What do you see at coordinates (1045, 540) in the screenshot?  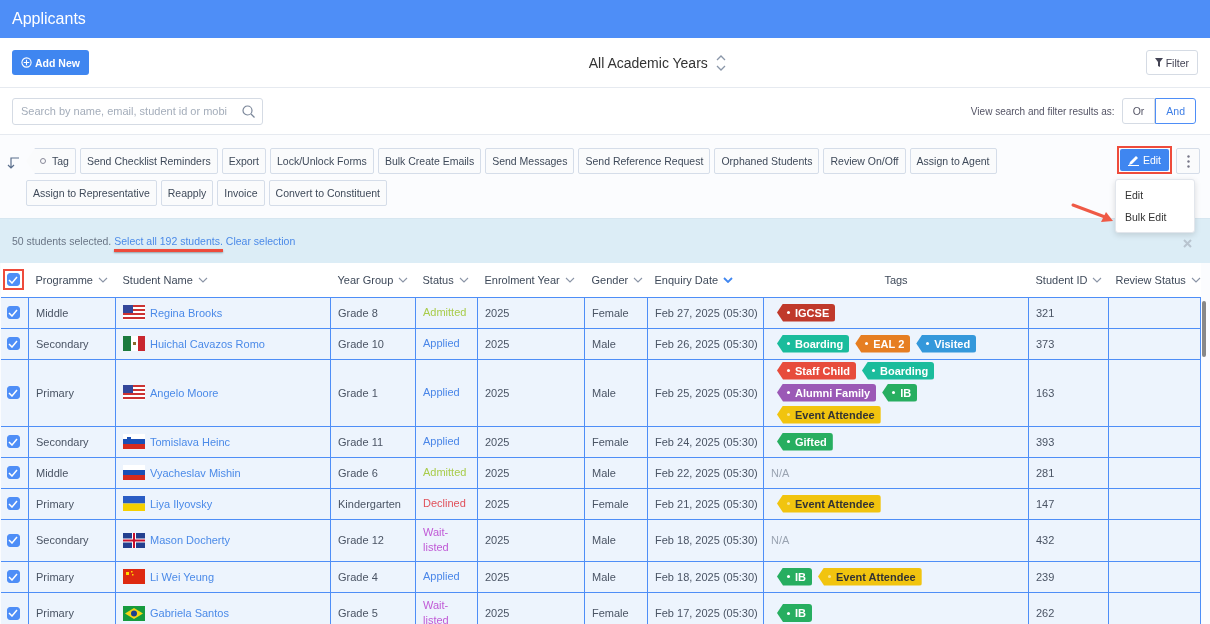 I see `student-id-cell: 432` at bounding box center [1045, 540].